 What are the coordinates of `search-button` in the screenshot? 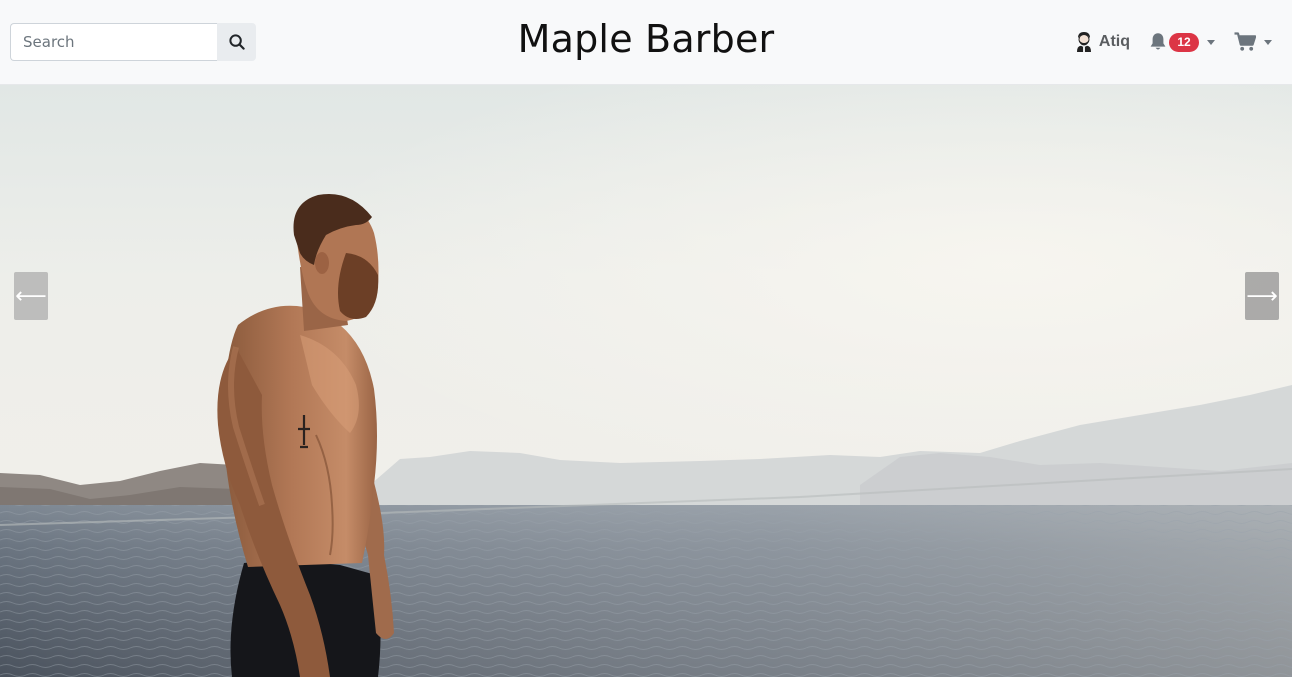 It's located at (236, 42).